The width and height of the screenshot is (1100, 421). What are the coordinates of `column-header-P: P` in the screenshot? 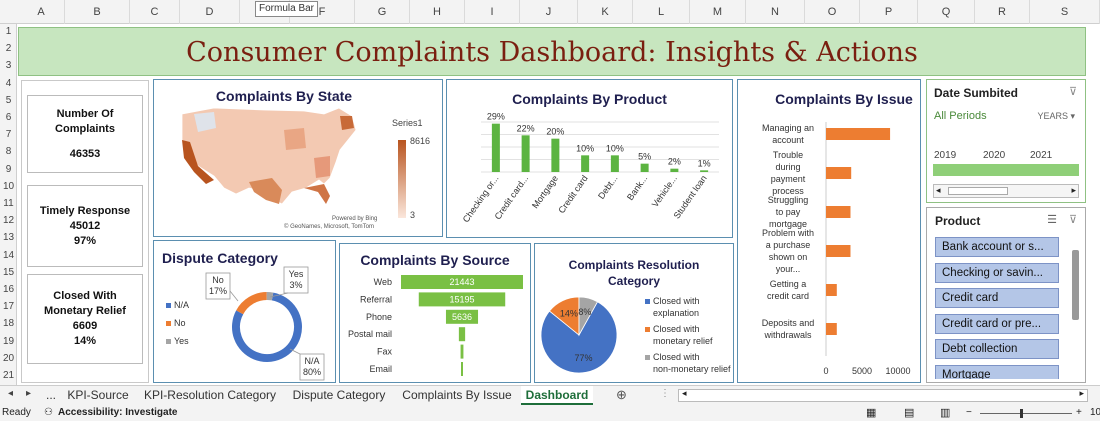 It's located at (889, 12).